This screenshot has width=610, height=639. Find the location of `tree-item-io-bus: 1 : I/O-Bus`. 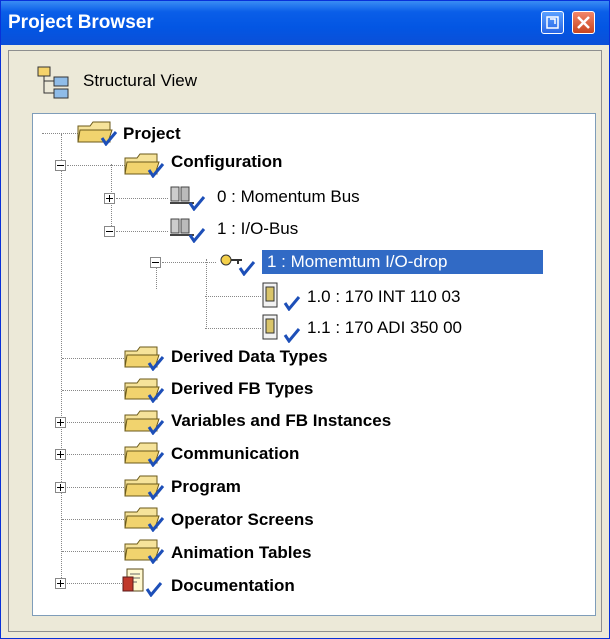

tree-item-io-bus: 1 : I/O-Bus is located at coordinates (257, 229).